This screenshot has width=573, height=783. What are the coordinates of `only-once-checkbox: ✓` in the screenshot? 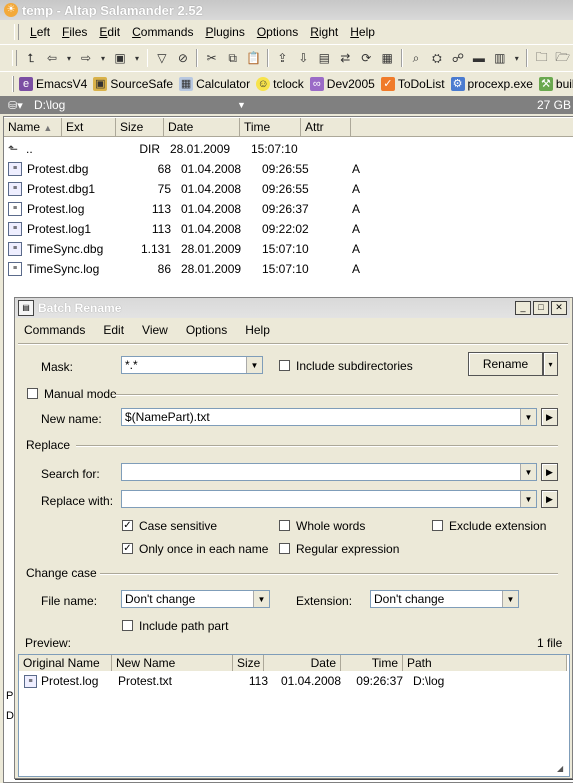 It's located at (127, 548).